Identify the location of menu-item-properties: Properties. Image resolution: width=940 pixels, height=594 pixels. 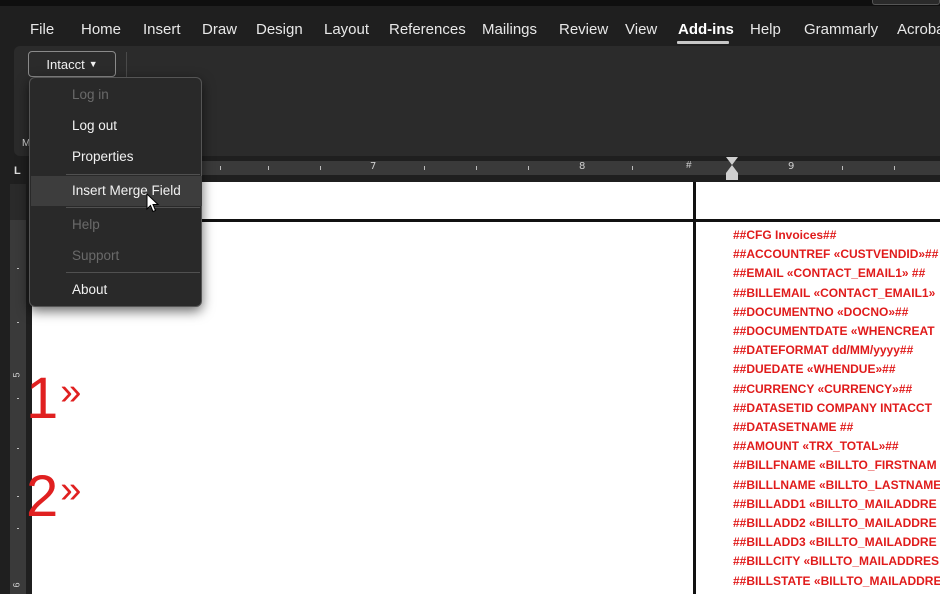
(116, 157).